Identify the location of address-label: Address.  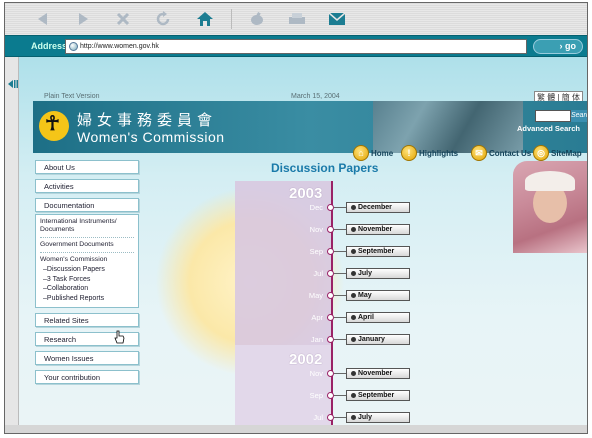
(49, 46).